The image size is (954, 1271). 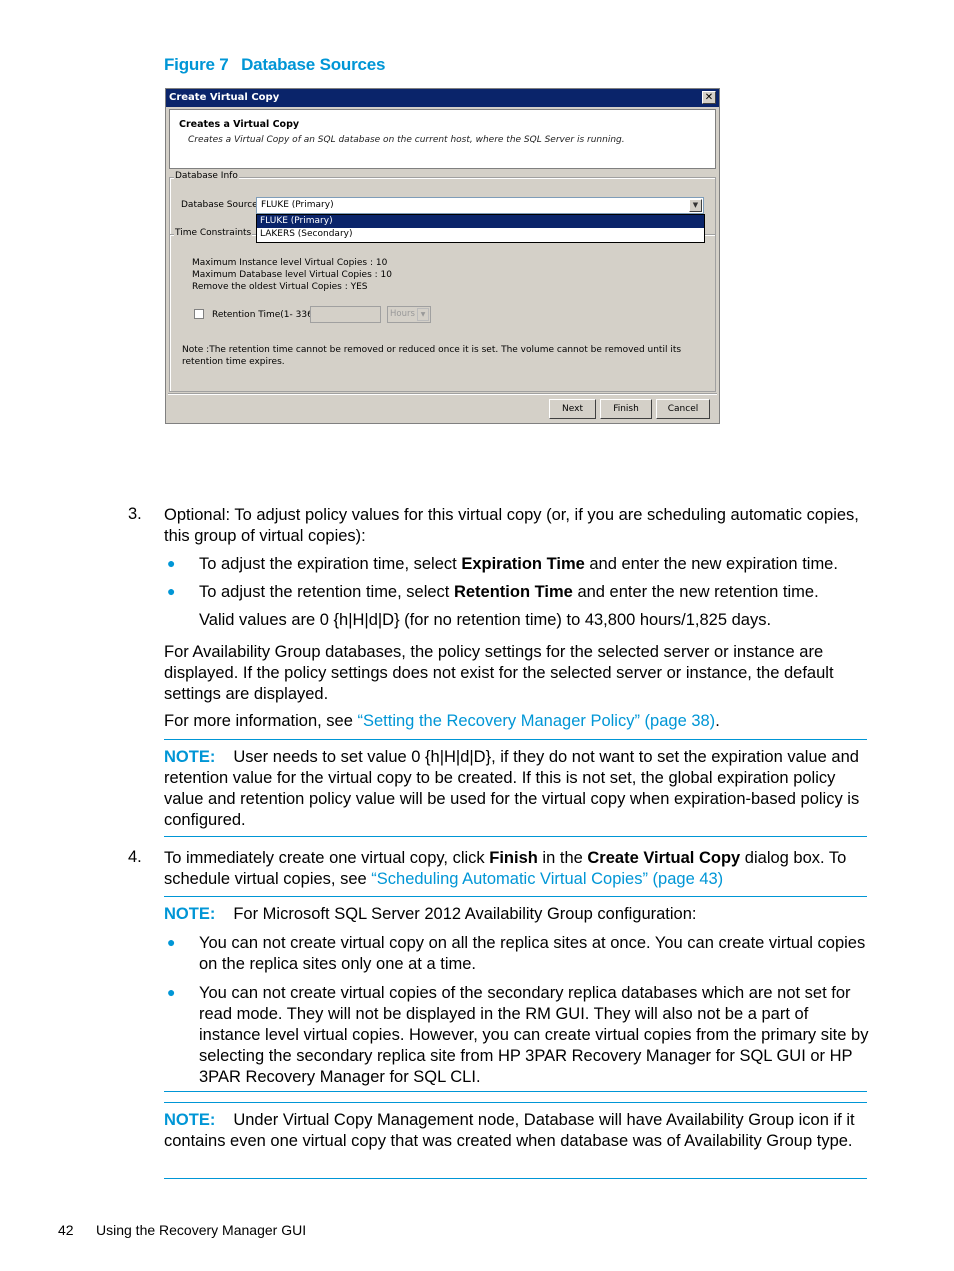 What do you see at coordinates (480, 221) in the screenshot?
I see `dropdown-option-fluke: FLUKE (Primary)` at bounding box center [480, 221].